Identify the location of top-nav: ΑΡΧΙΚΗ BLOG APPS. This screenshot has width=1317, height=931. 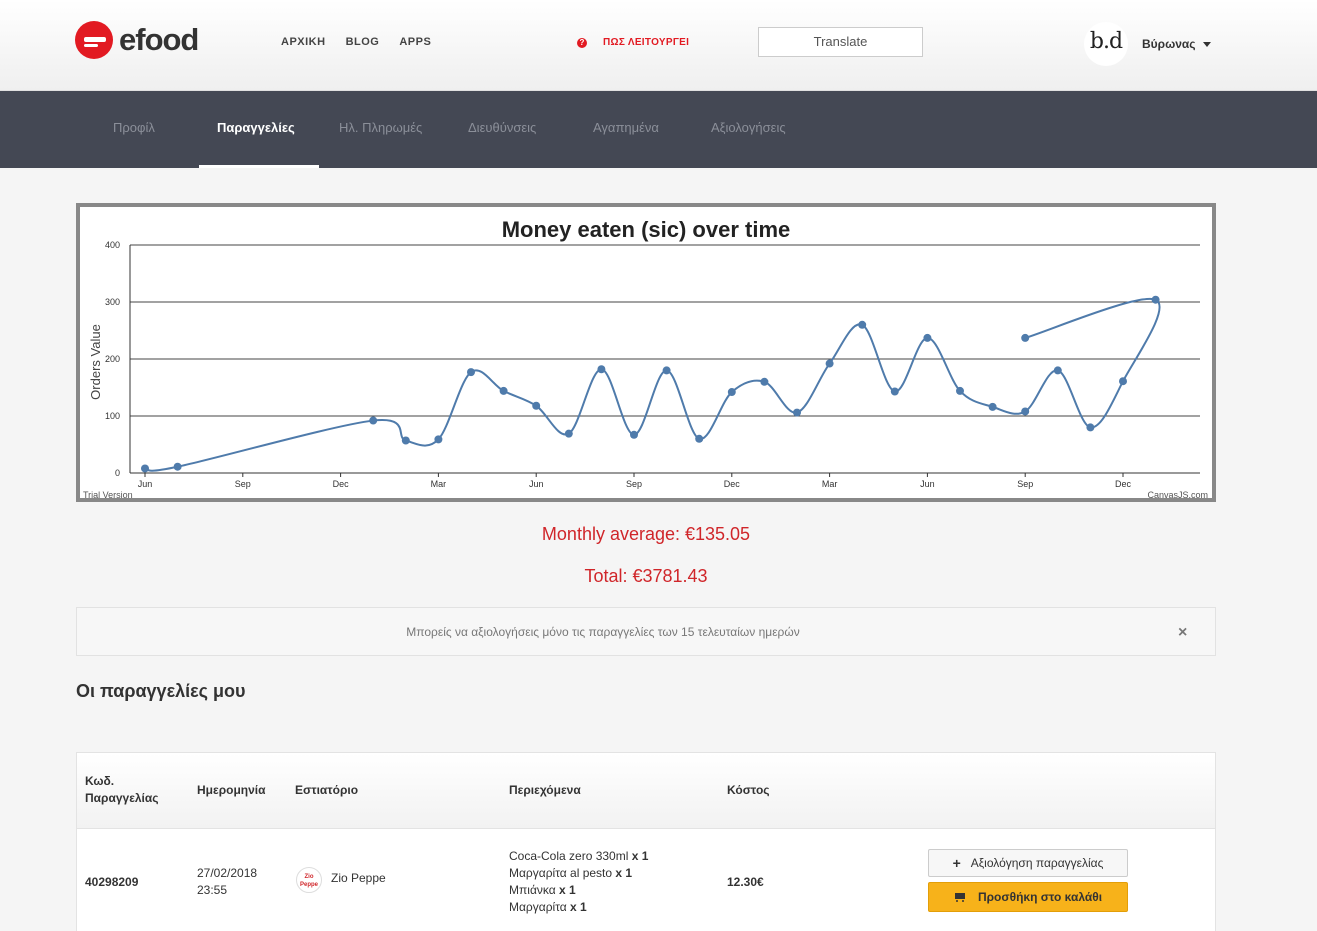
(356, 42).